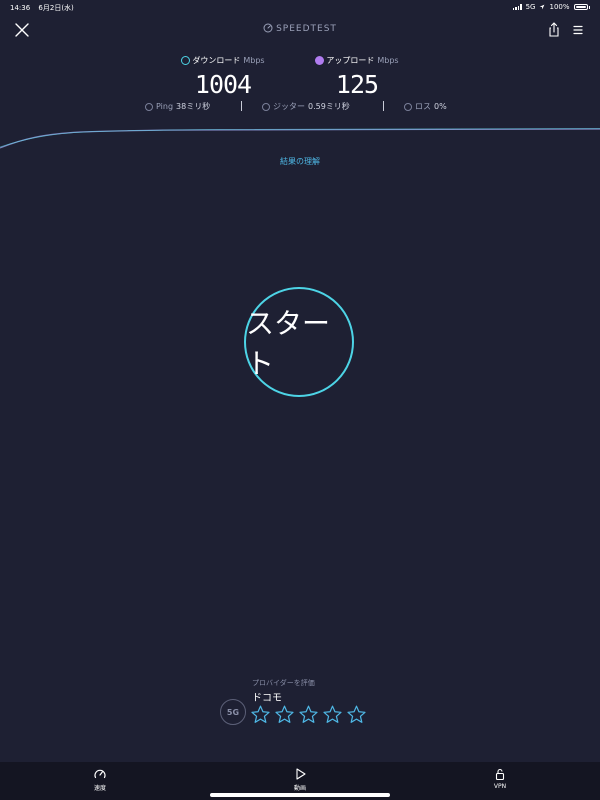  I want to click on ping-value: 38ミリ秒, so click(193, 106).